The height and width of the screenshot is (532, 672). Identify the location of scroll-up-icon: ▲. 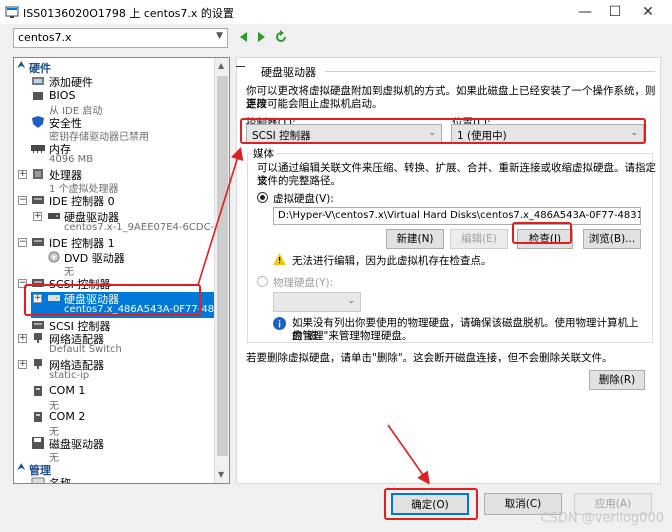
(221, 65).